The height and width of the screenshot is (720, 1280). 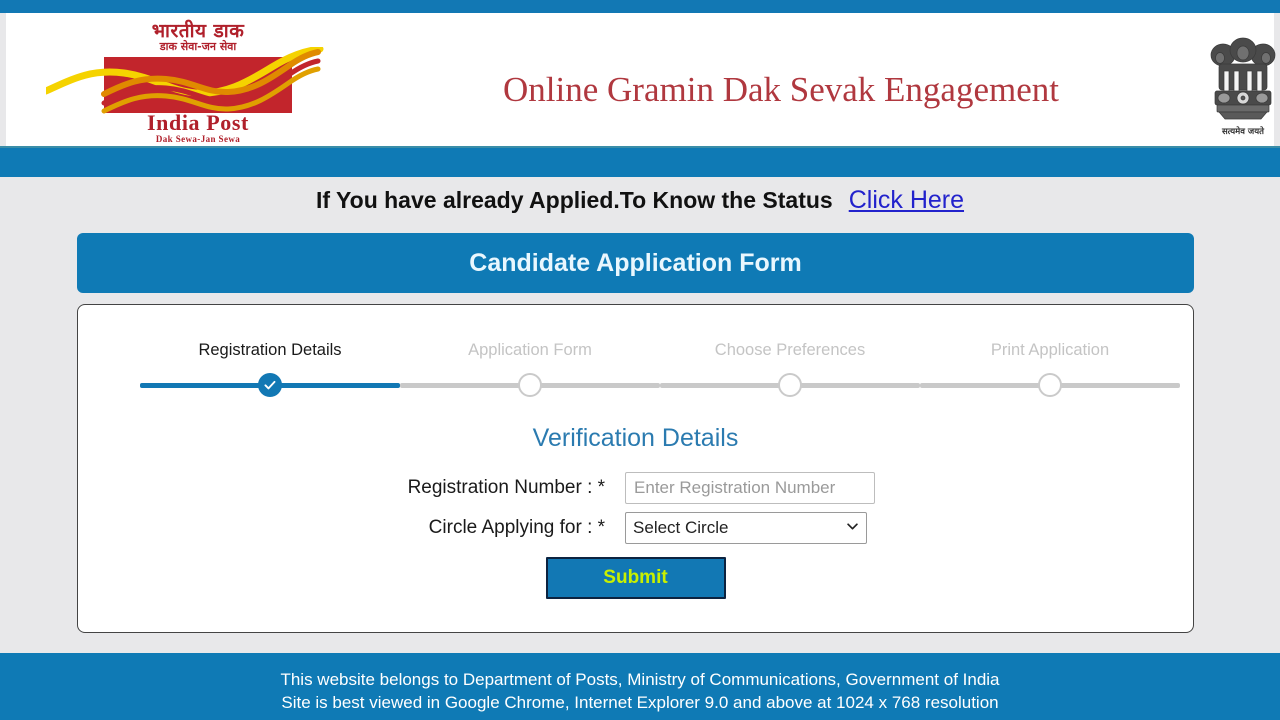 What do you see at coordinates (790, 350) in the screenshot?
I see `step-label: Choose Preferences` at bounding box center [790, 350].